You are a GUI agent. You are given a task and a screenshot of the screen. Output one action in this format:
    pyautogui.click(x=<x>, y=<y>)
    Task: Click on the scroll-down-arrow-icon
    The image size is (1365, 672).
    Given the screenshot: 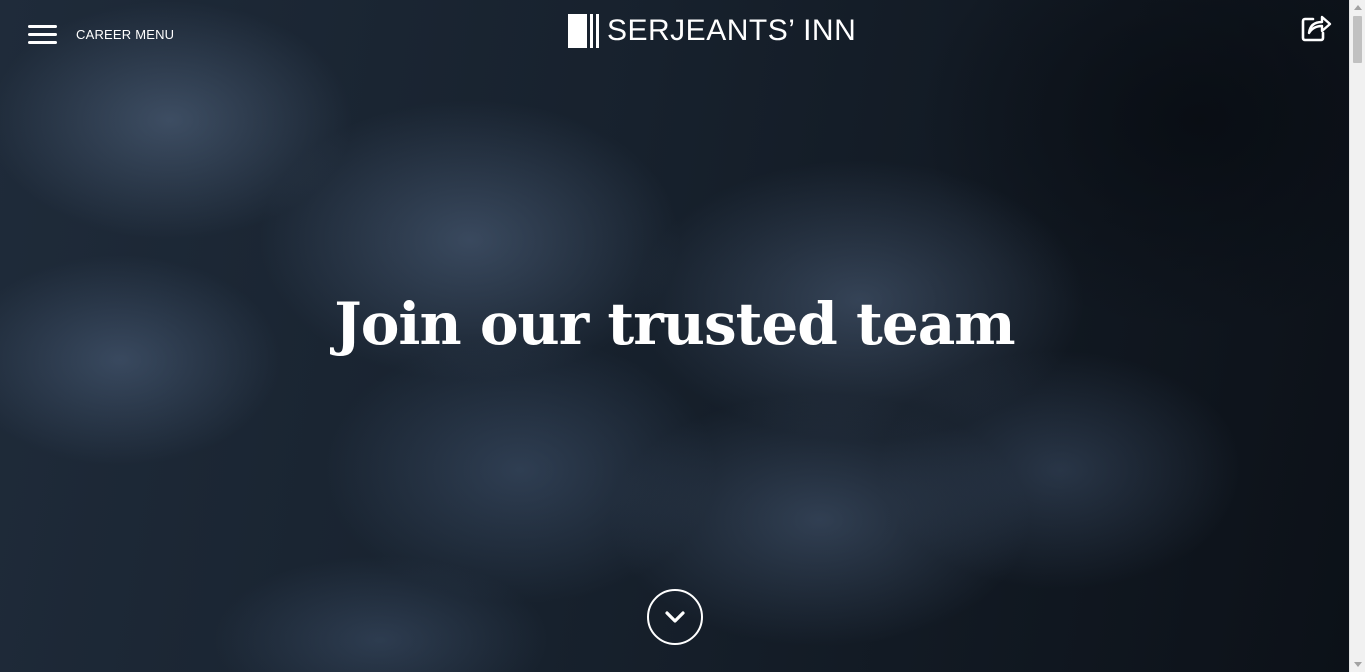 What is the action you would take?
    pyautogui.click(x=1358, y=664)
    